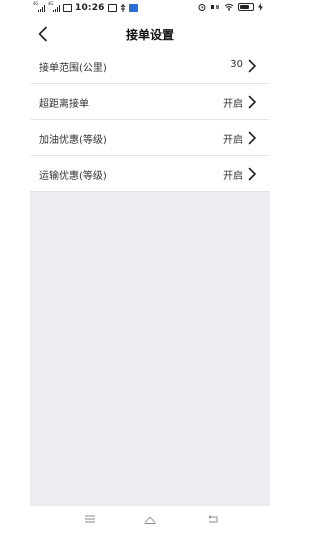 This screenshot has width=320, height=534. Describe the element at coordinates (215, 7) in the screenshot. I see `network-speed-icon` at that location.